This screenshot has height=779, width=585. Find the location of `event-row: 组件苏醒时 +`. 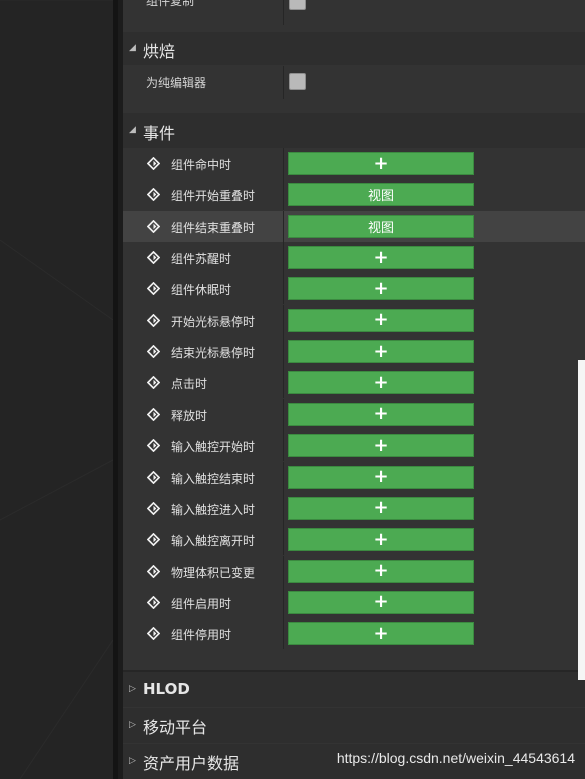

event-row: 组件苏醒时 + is located at coordinates (354, 258).